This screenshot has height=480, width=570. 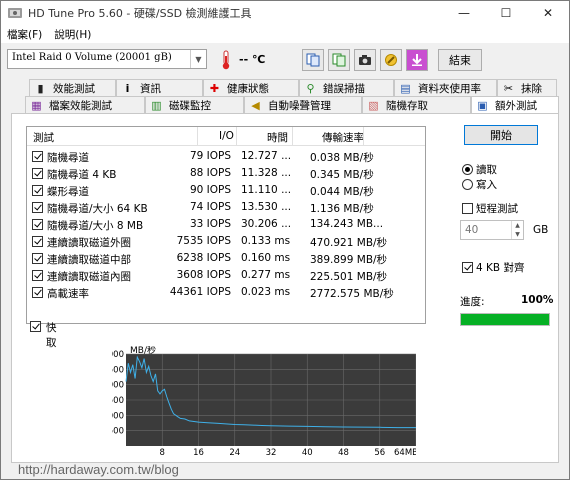 What do you see at coordinates (343, 137) in the screenshot?
I see `header-rate: 傳輸速率` at bounding box center [343, 137].